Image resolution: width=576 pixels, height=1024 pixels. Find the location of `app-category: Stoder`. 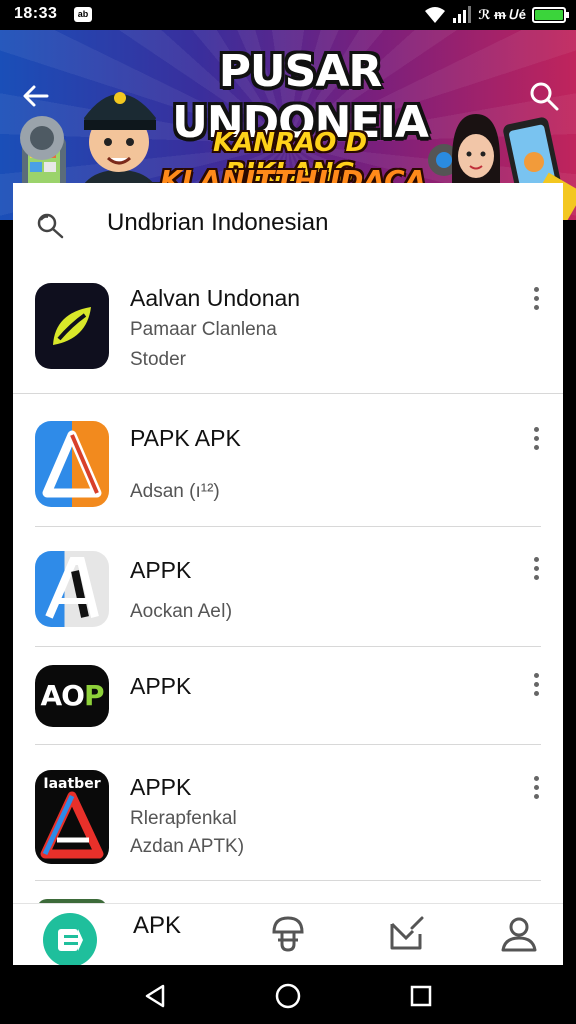

app-category: Stoder is located at coordinates (158, 359).